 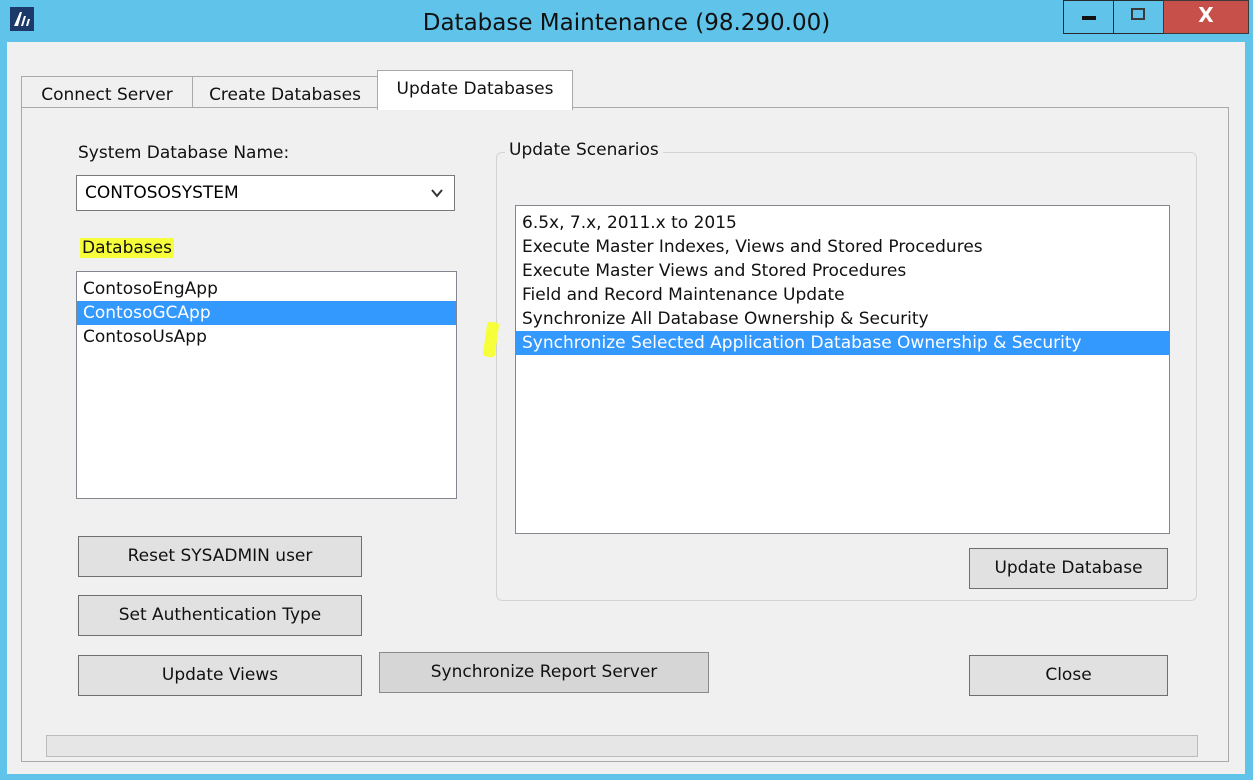 What do you see at coordinates (265, 193) in the screenshot?
I see `system-db-dropdown: CONTOSOSYSTEM` at bounding box center [265, 193].